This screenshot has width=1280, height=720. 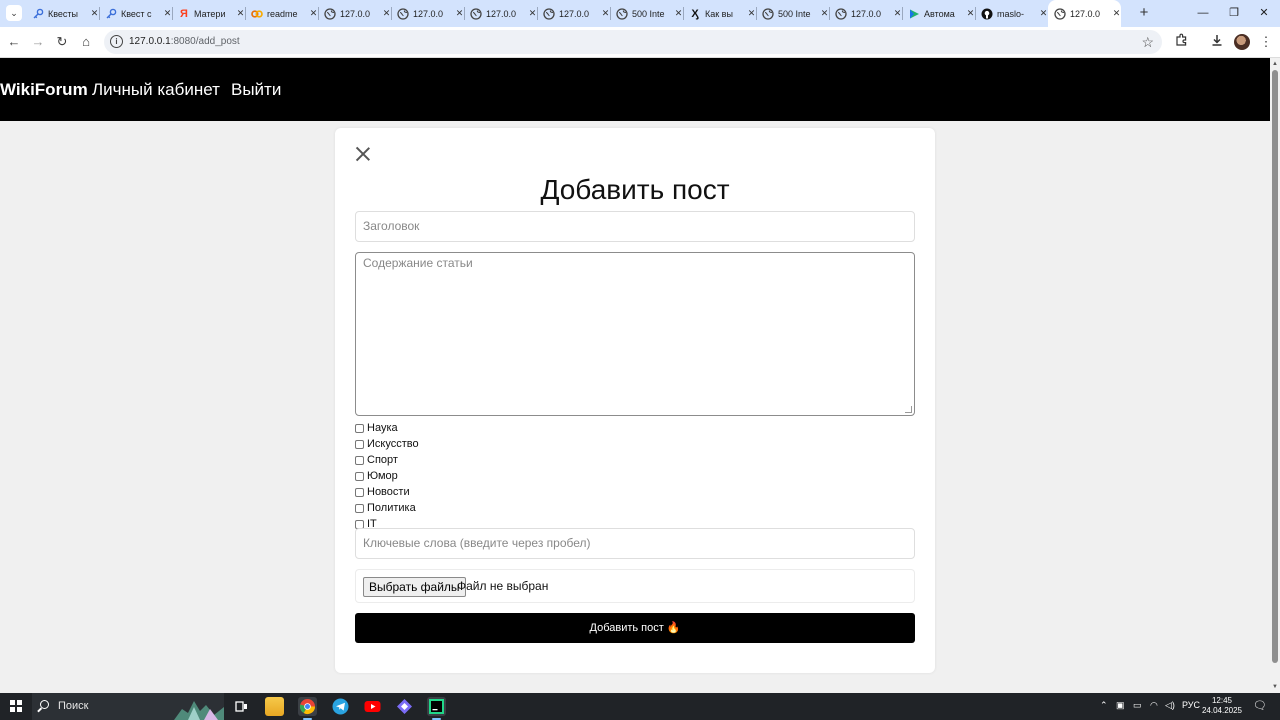 What do you see at coordinates (635, 226) in the screenshot?
I see `title-input: Заголовок` at bounding box center [635, 226].